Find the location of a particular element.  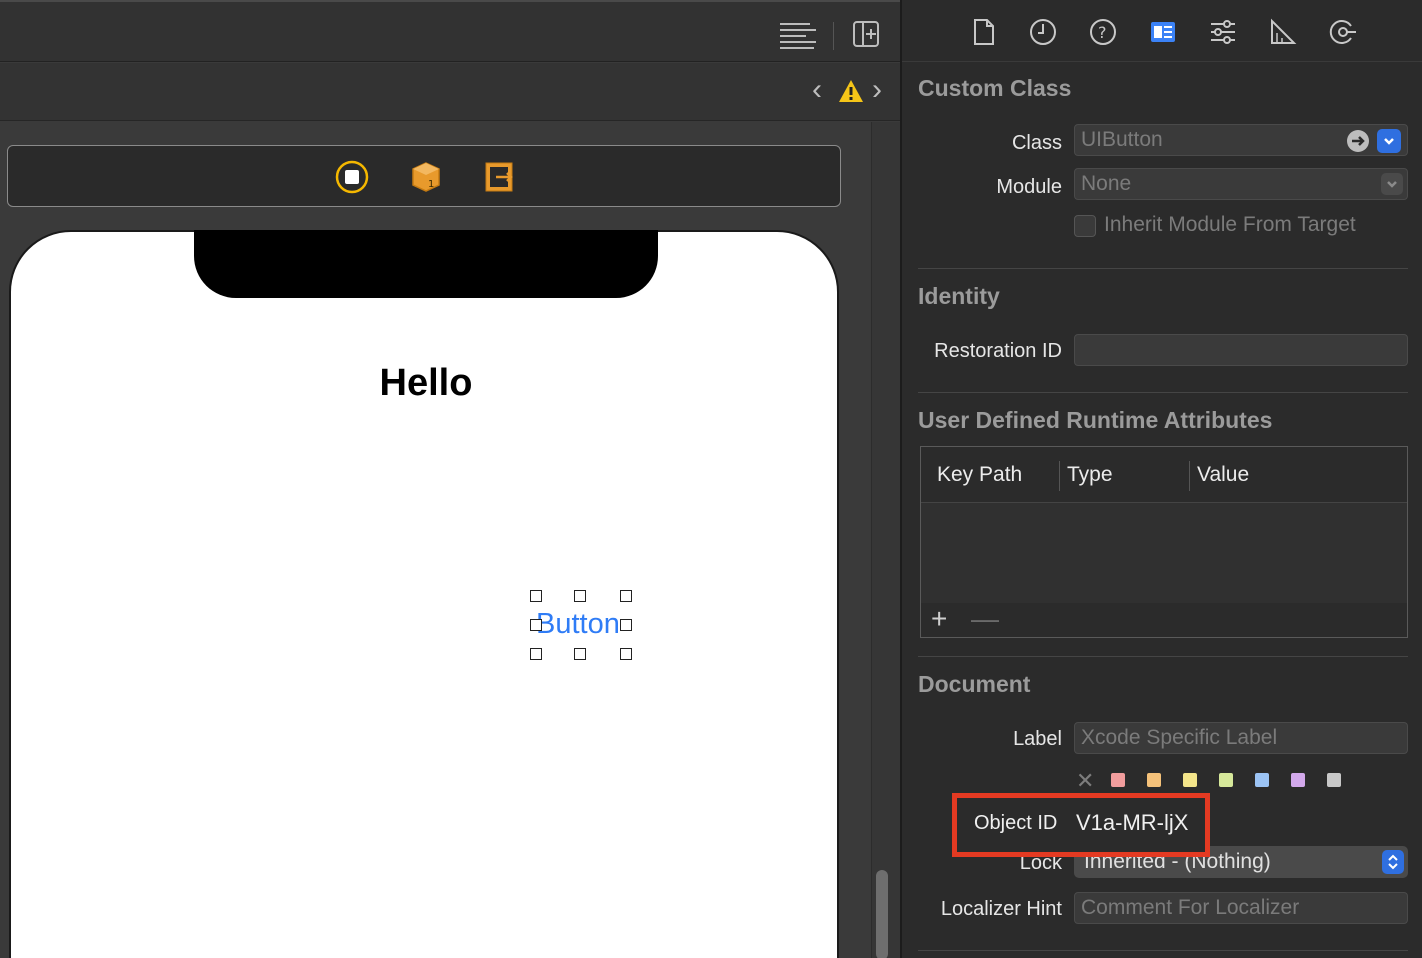

module-field: None is located at coordinates (1241, 184).